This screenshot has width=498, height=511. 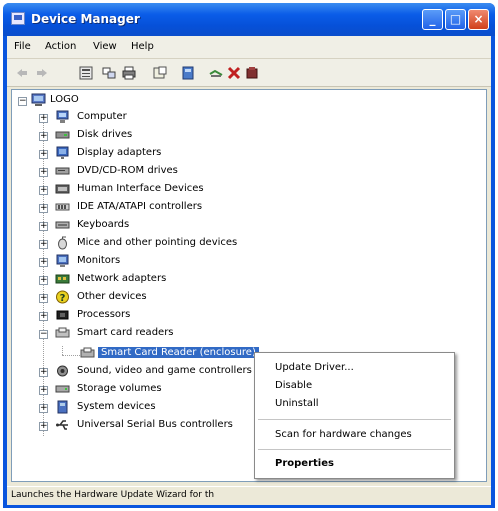 I want to click on category-label: Monitors, so click(x=99, y=260).